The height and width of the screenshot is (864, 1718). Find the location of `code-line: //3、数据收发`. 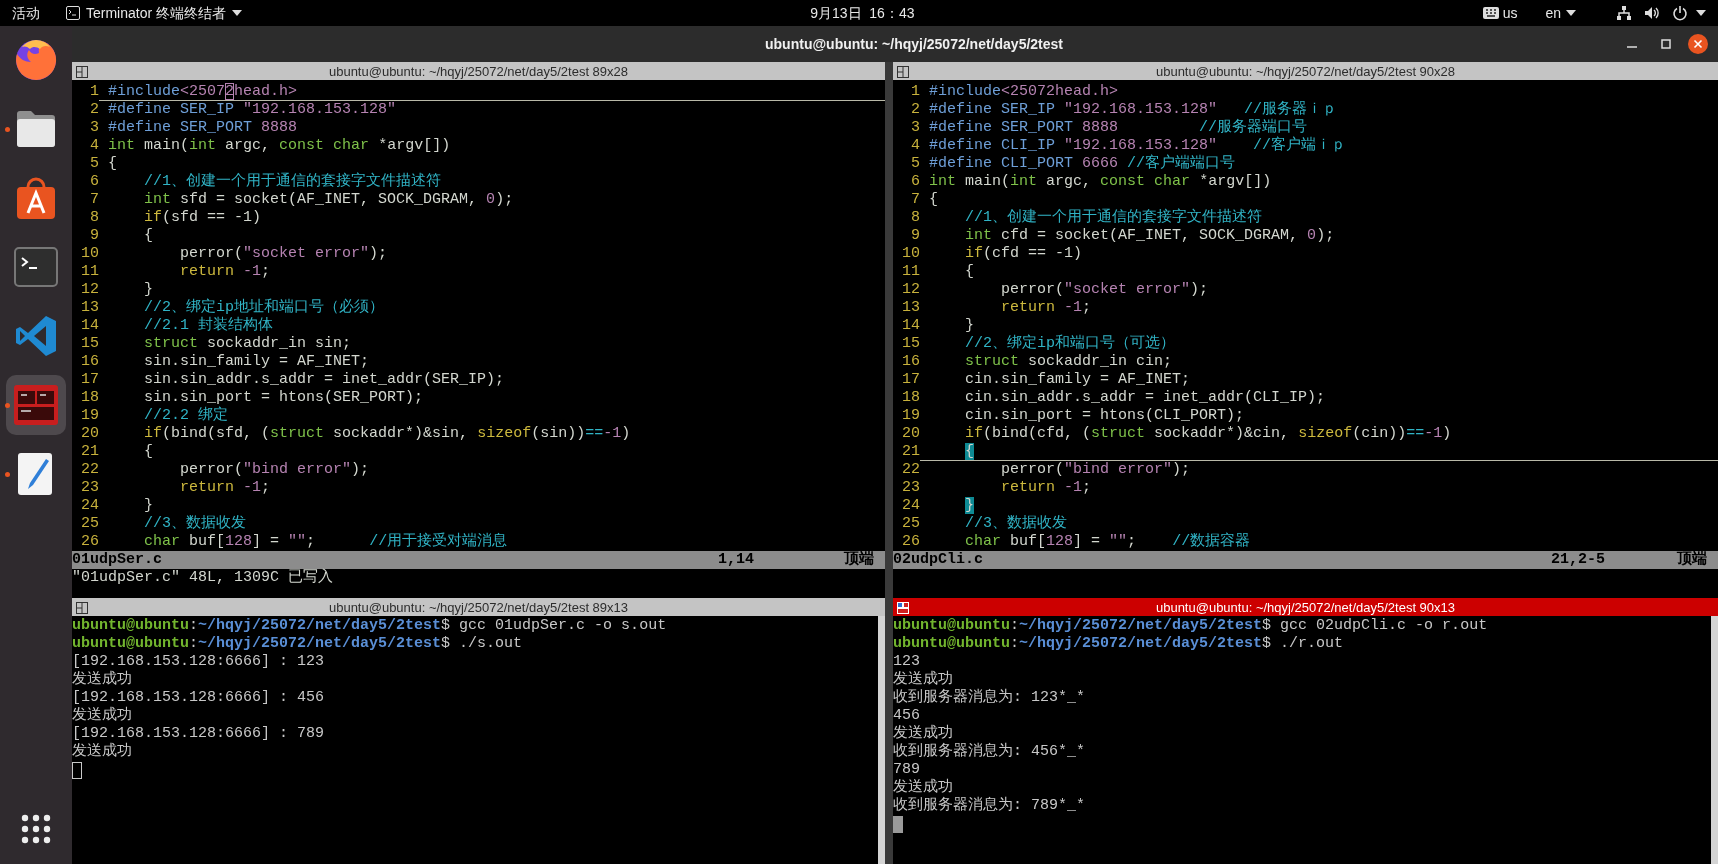

code-line: //3、数据收发 is located at coordinates (195, 524).